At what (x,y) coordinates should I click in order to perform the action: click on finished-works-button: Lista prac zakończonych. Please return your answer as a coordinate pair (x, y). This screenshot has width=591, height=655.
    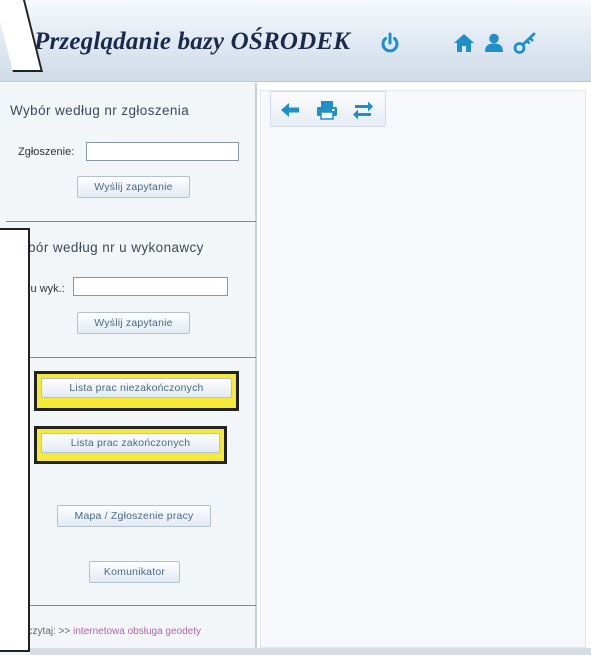
    Looking at the image, I should click on (130, 443).